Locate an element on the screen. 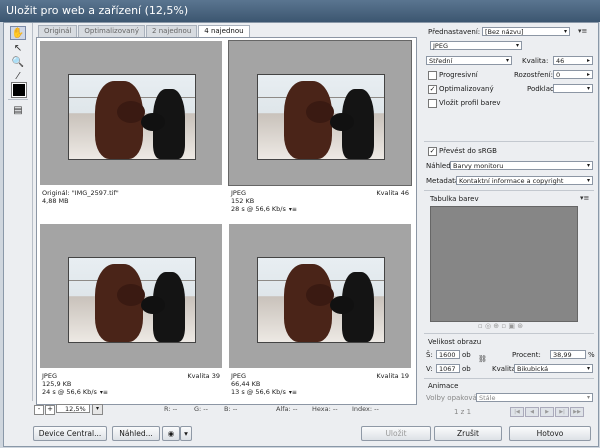 The width and height of the screenshot is (600, 448). pane-size: 4,88 MB is located at coordinates (55, 201).